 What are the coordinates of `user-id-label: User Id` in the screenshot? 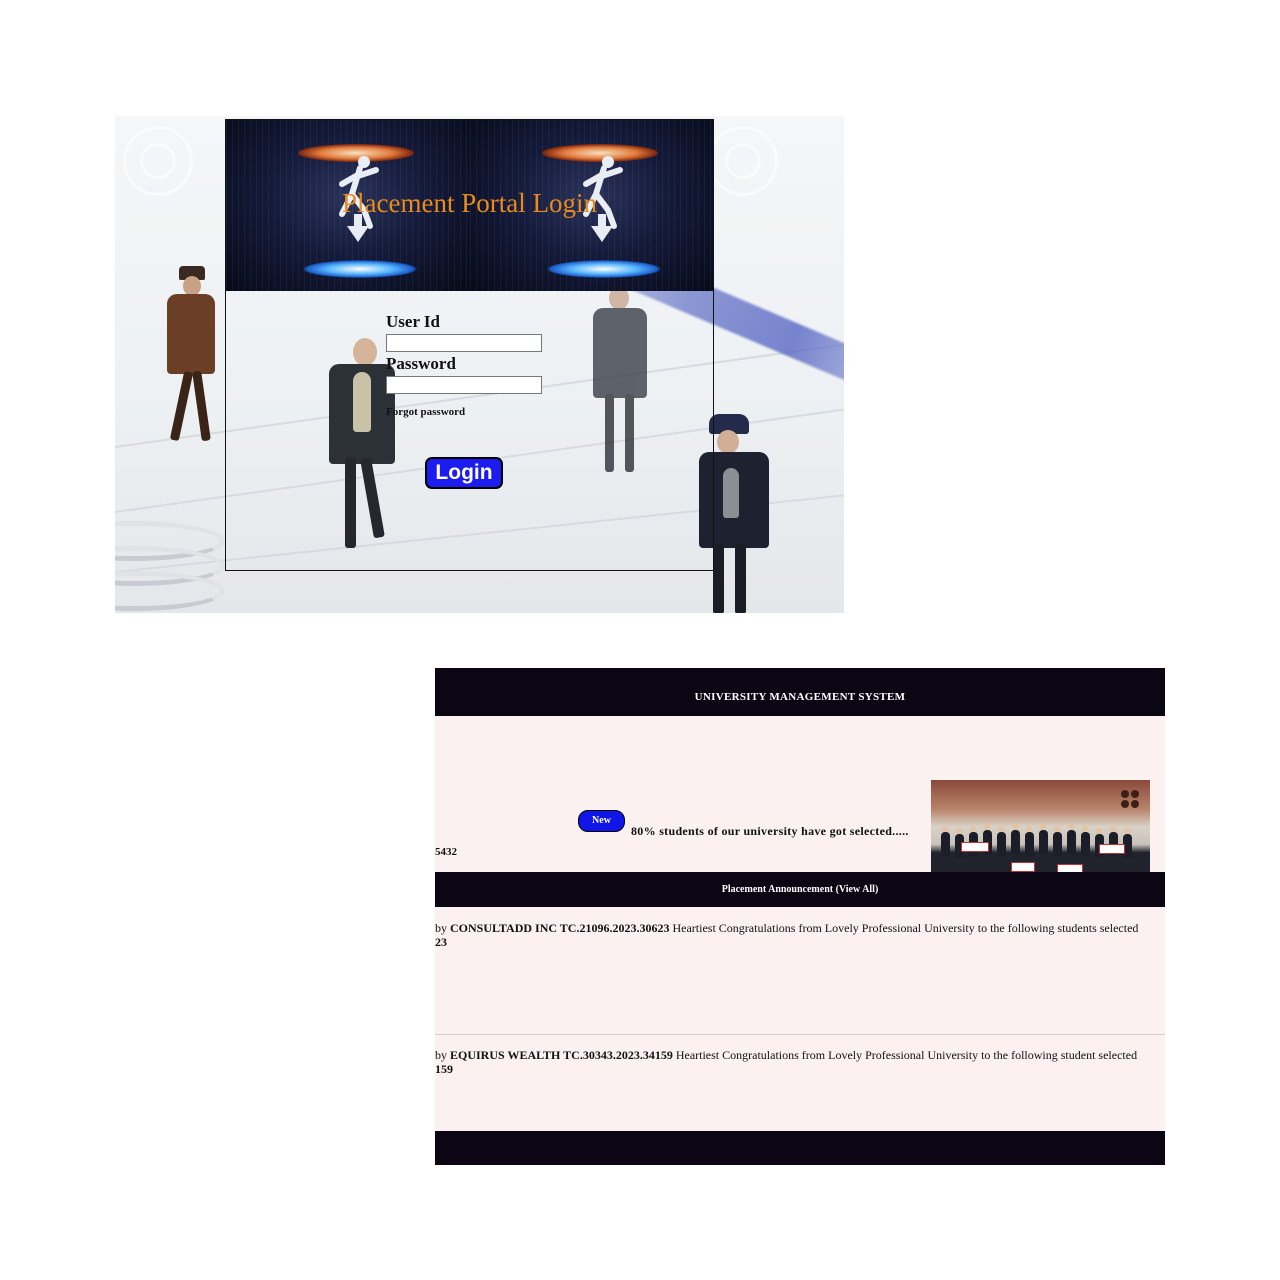 It's located at (413, 321).